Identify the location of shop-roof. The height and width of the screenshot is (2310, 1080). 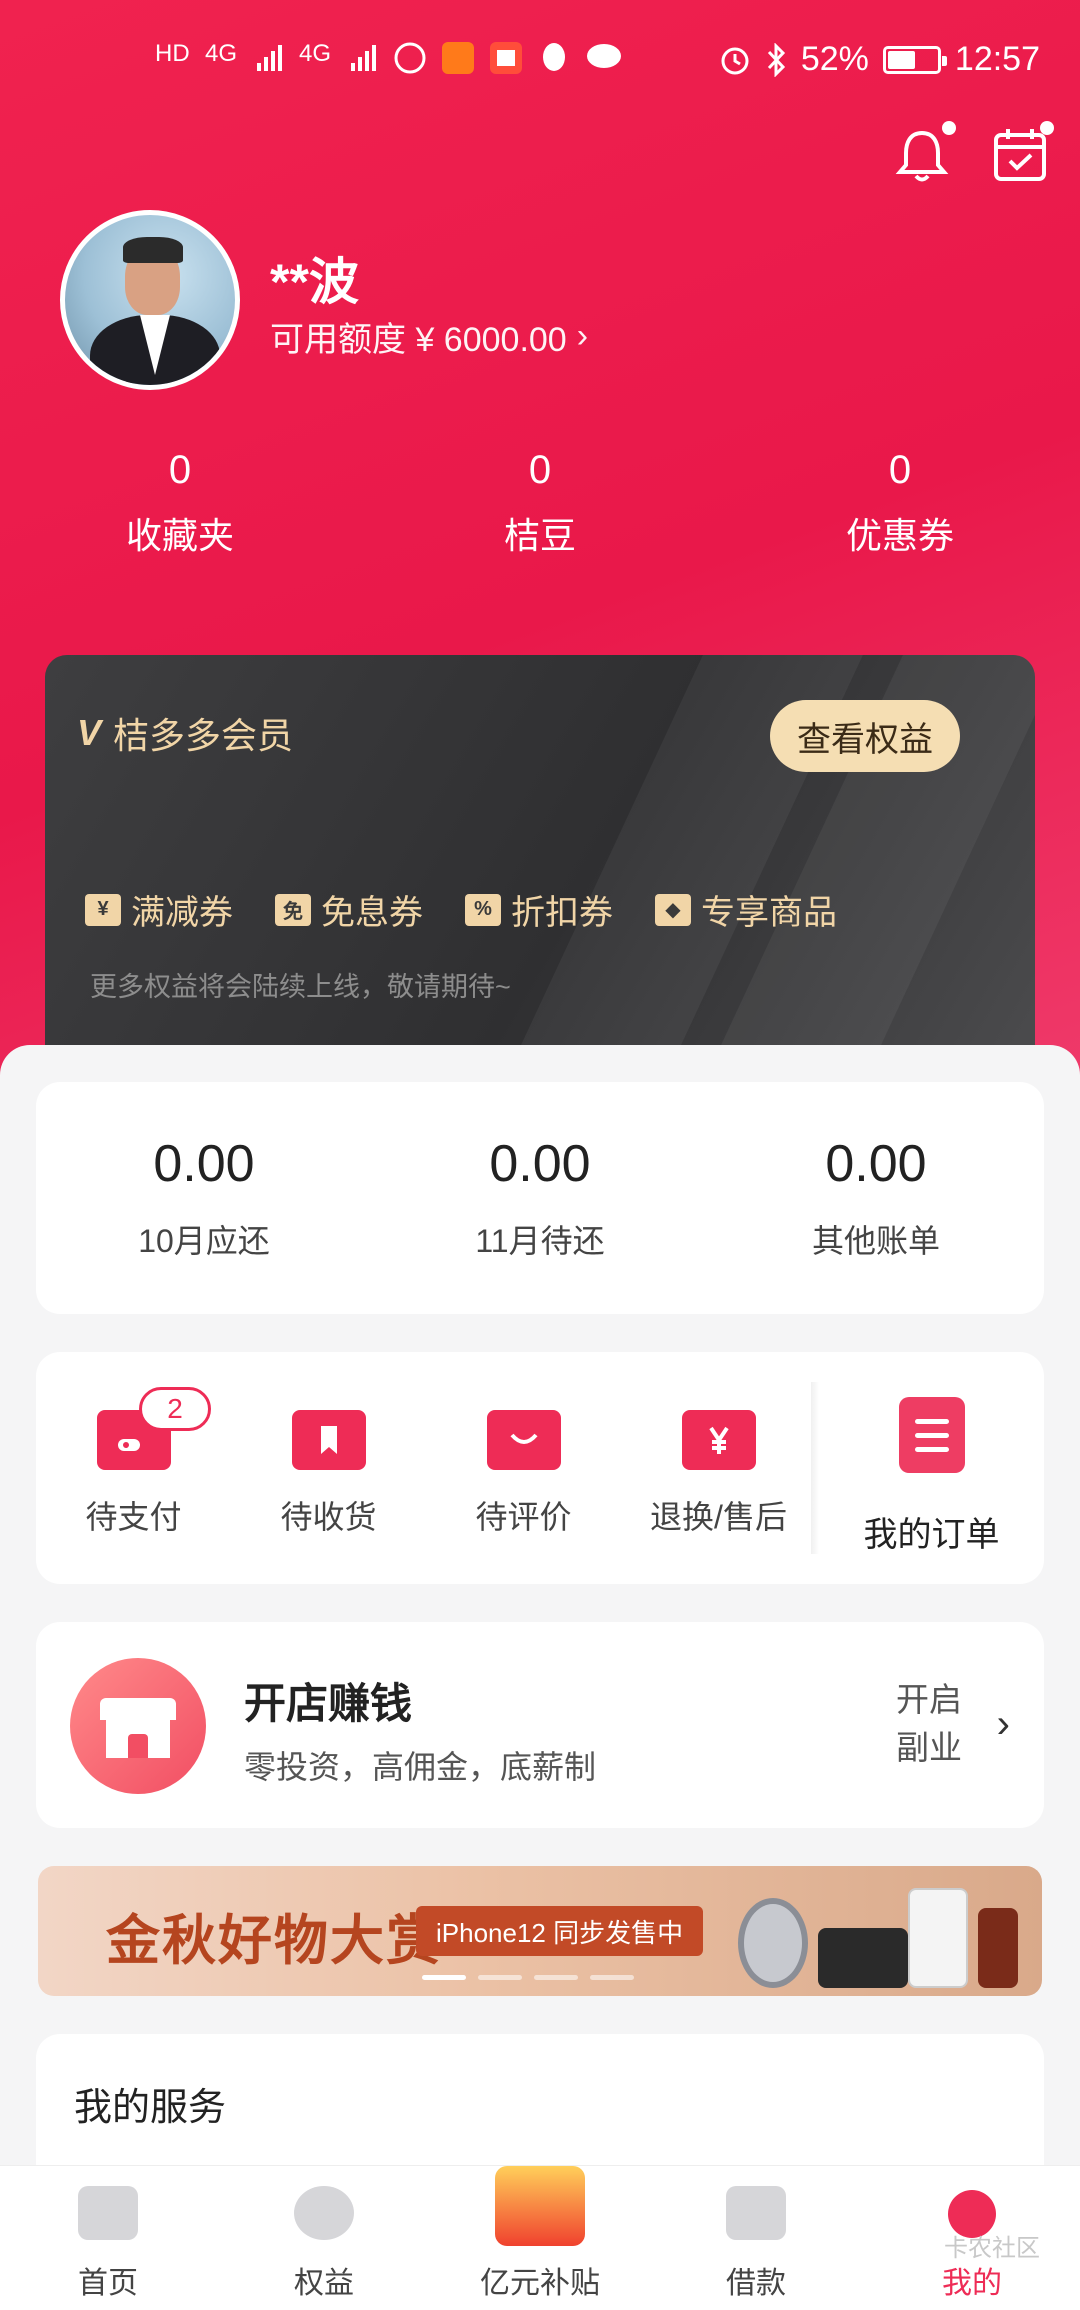
(138, 1709).